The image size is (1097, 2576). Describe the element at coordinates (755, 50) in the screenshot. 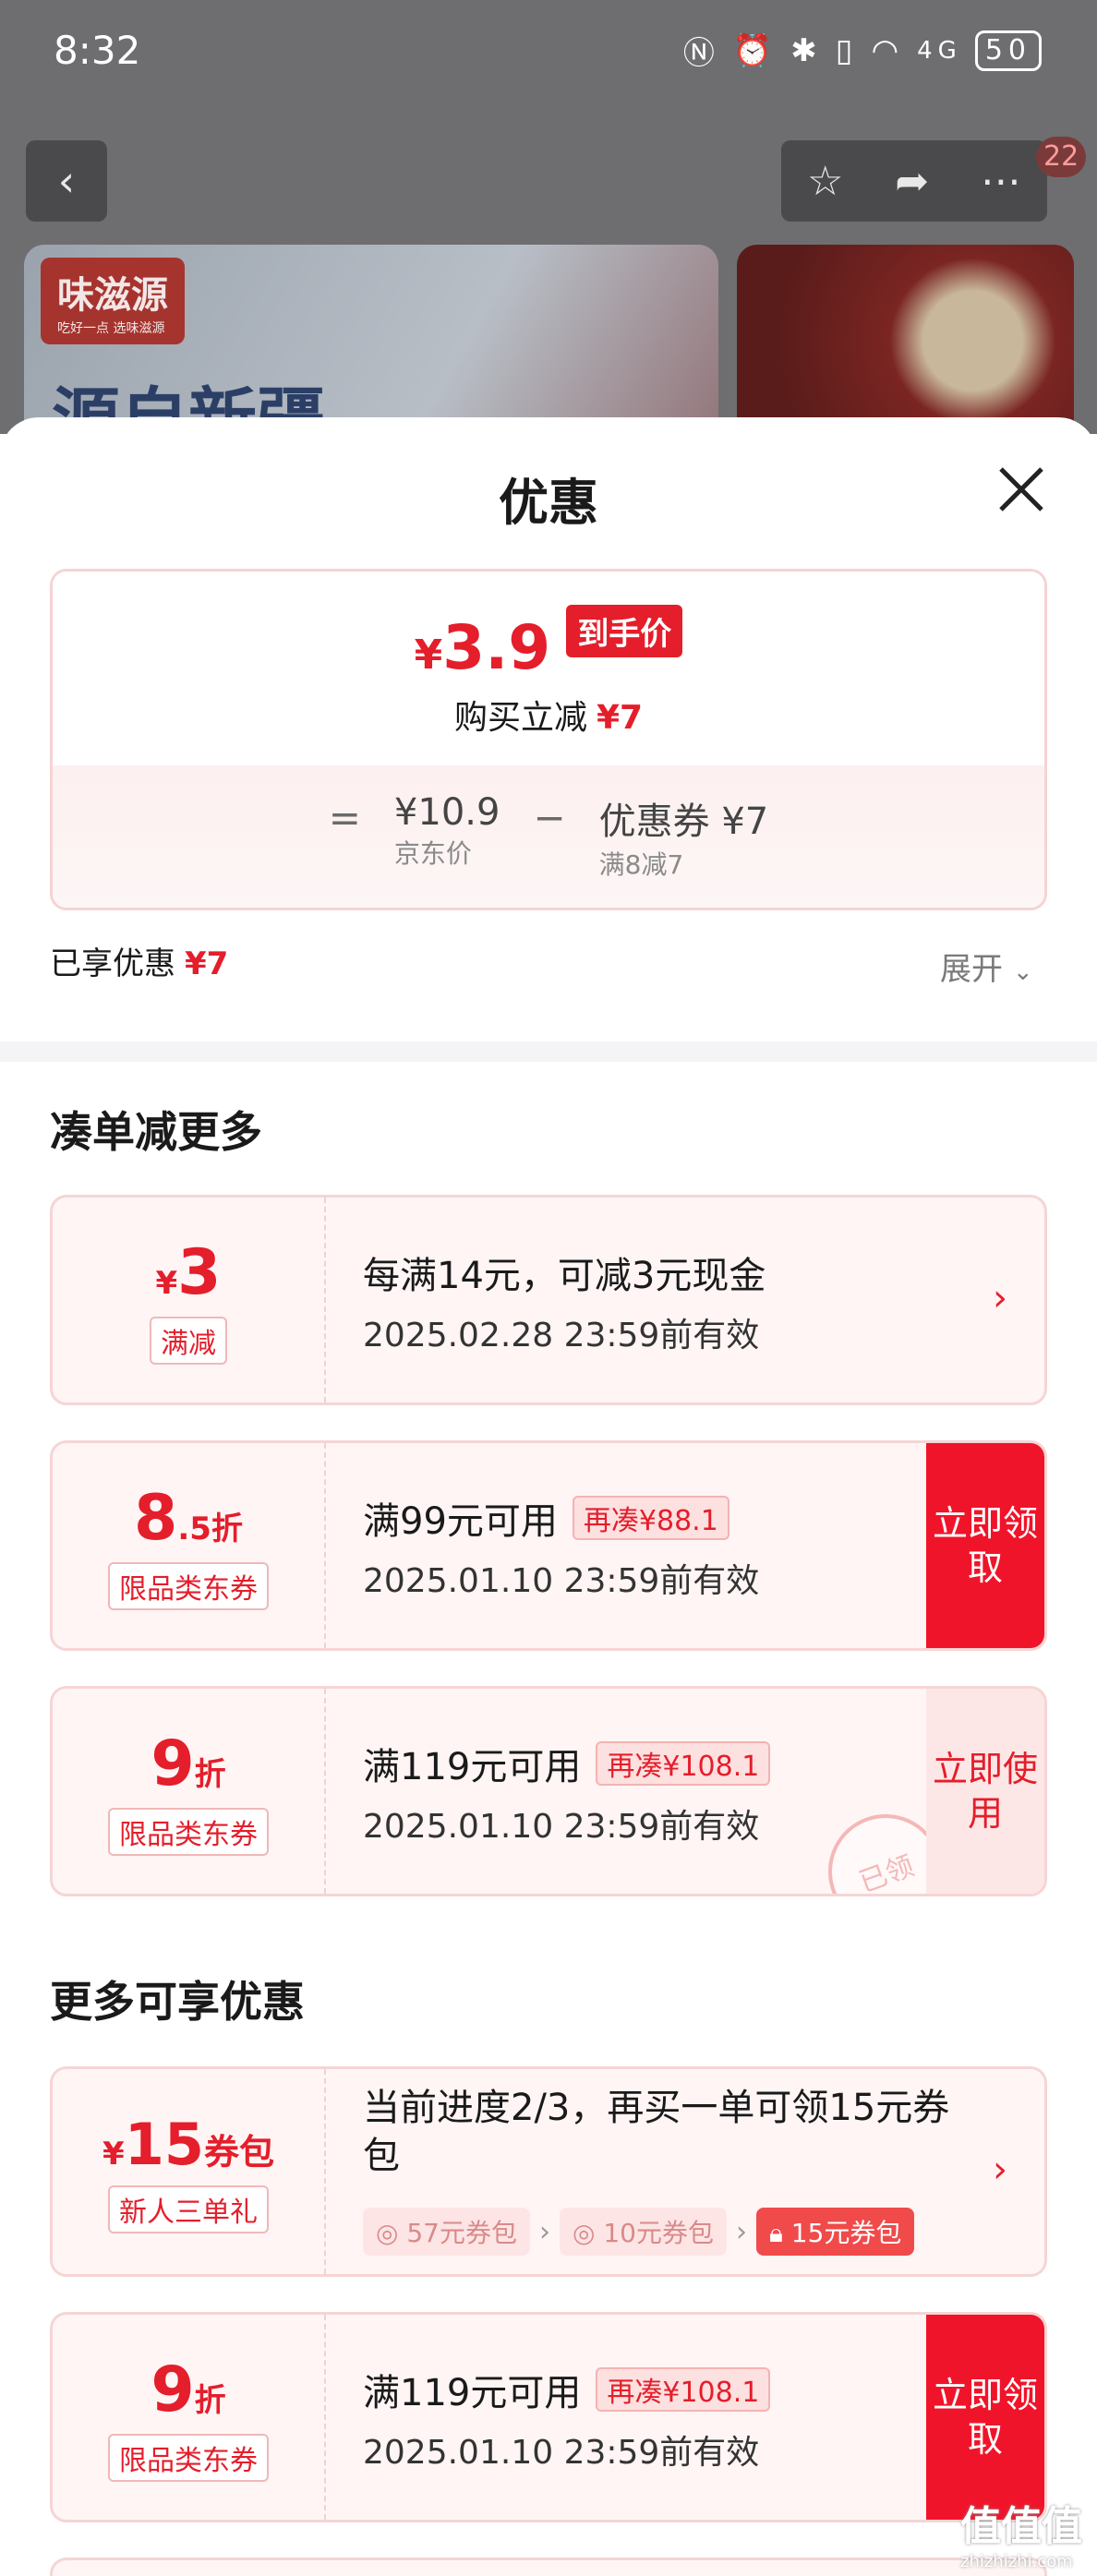

I see `alarm-icon: ⏰` at that location.